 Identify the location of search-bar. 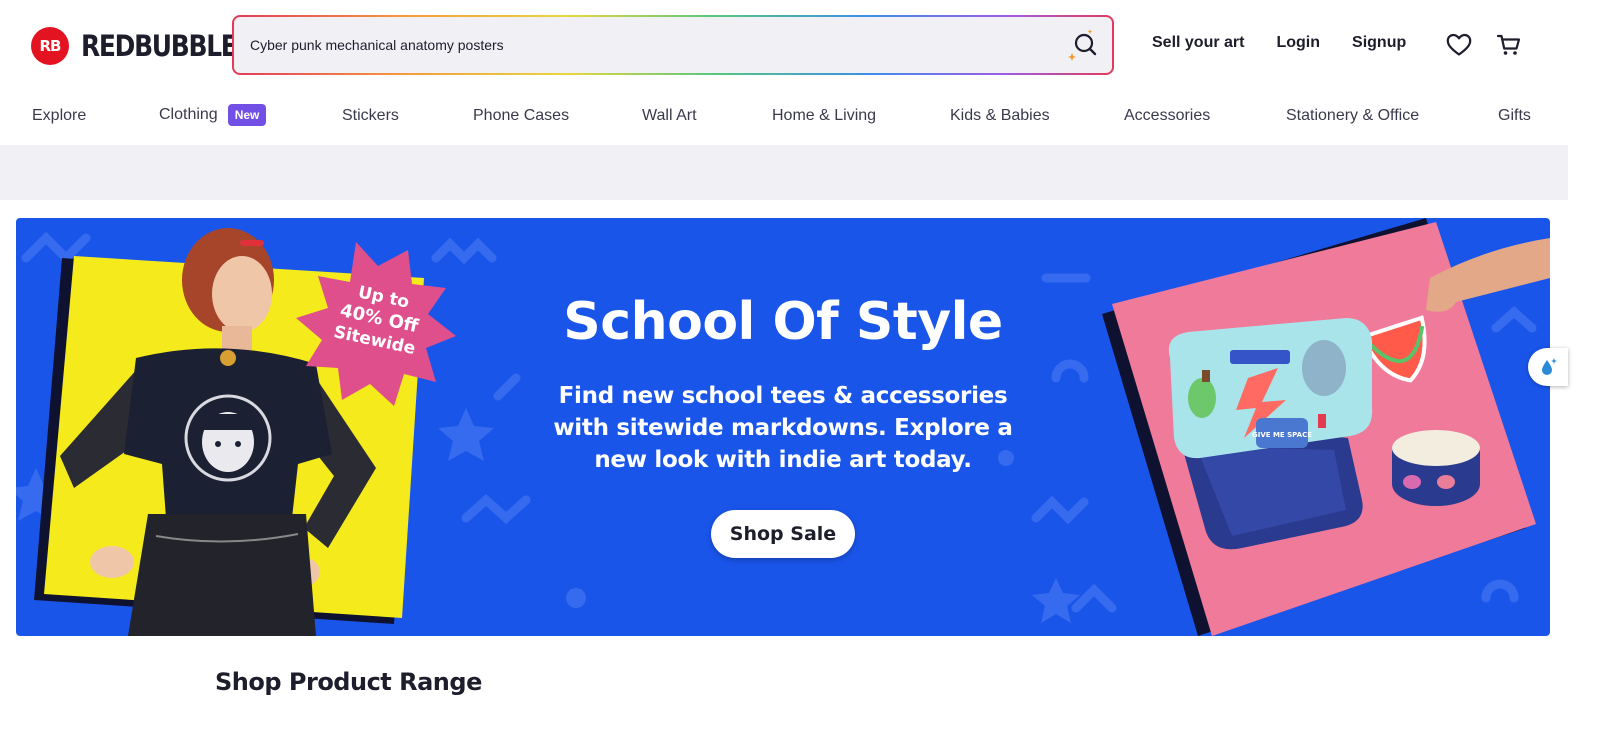
(673, 45).